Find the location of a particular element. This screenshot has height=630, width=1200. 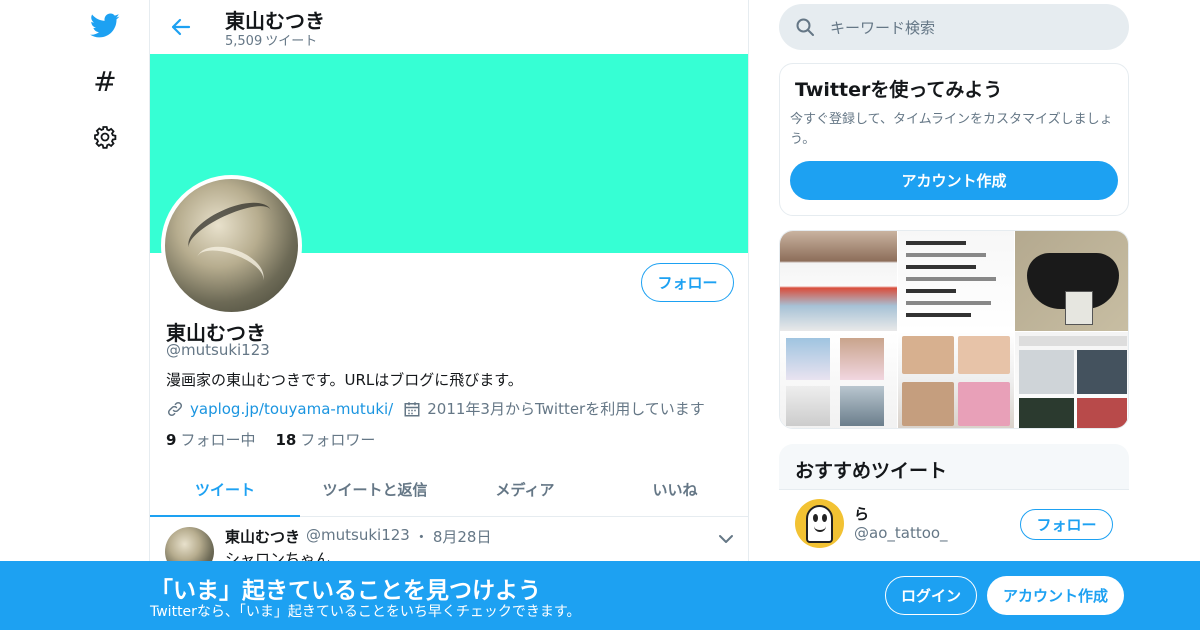

profile-avatar is located at coordinates (231, 245).